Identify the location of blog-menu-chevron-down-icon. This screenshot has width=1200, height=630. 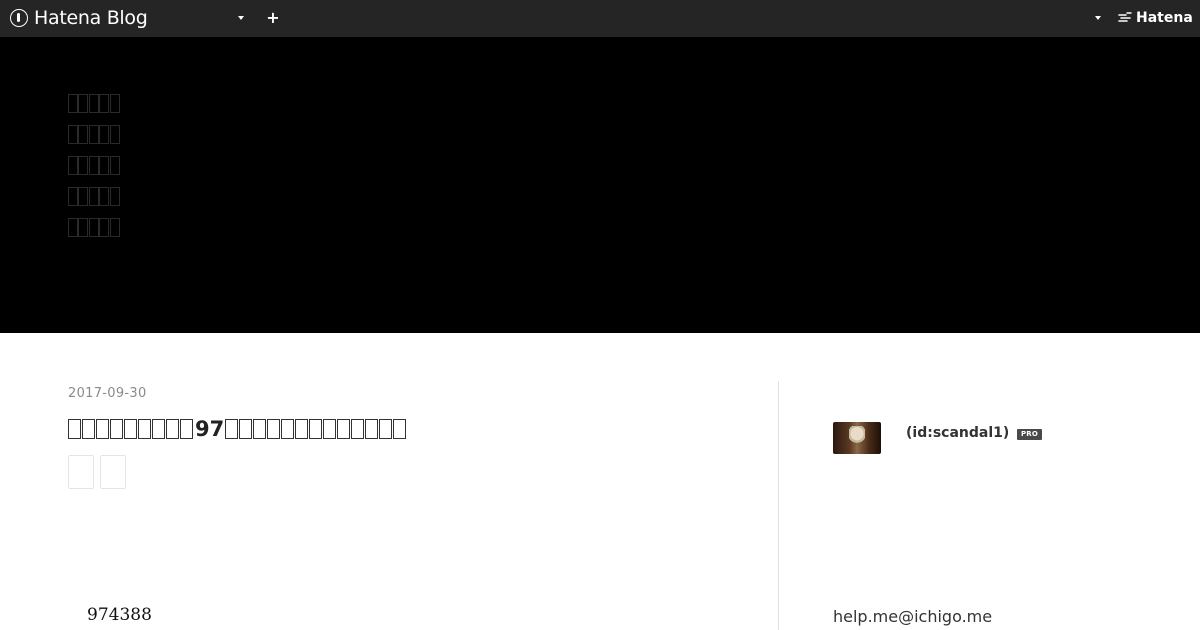
(241, 18).